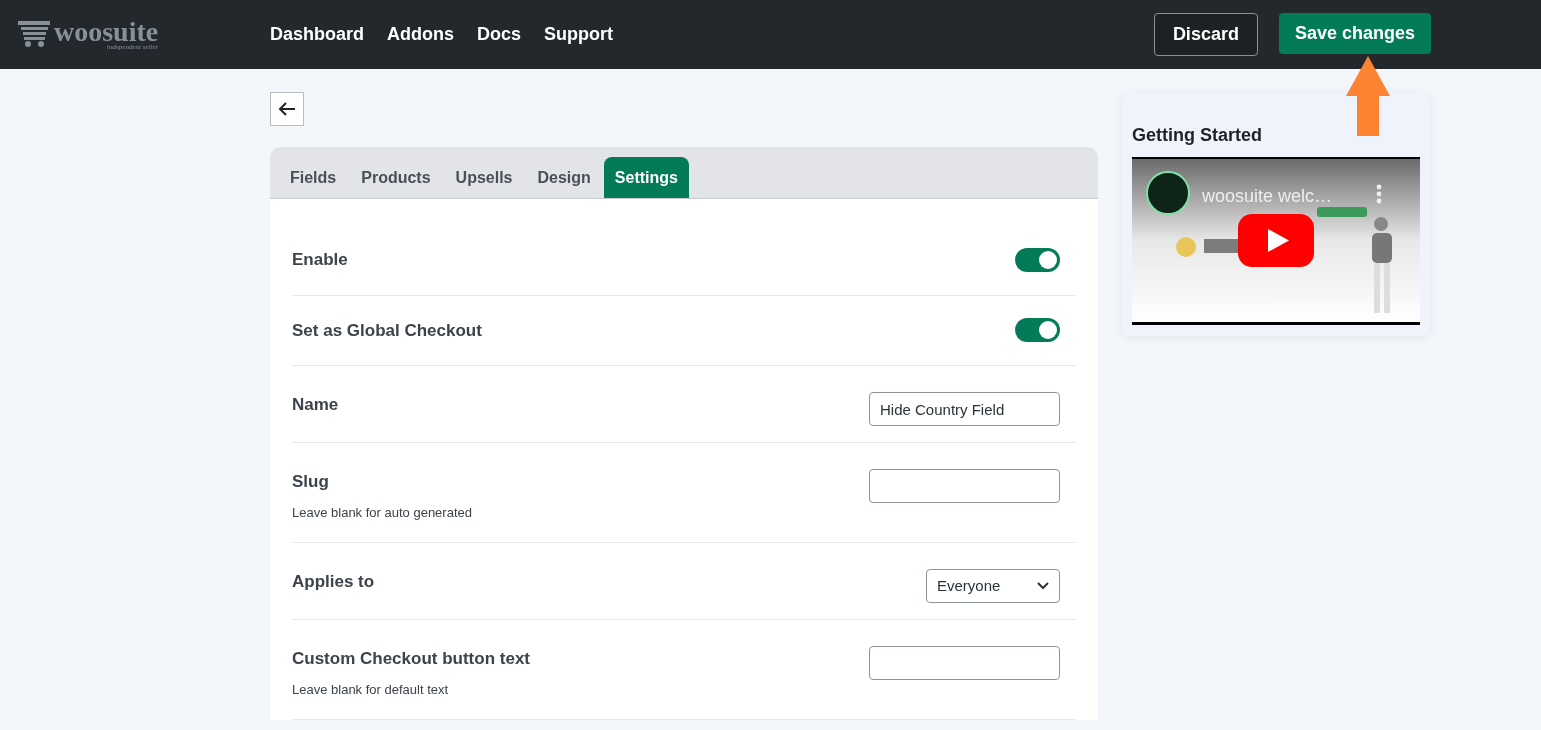 The height and width of the screenshot is (730, 1541). I want to click on setting-label: Enable, so click(320, 260).